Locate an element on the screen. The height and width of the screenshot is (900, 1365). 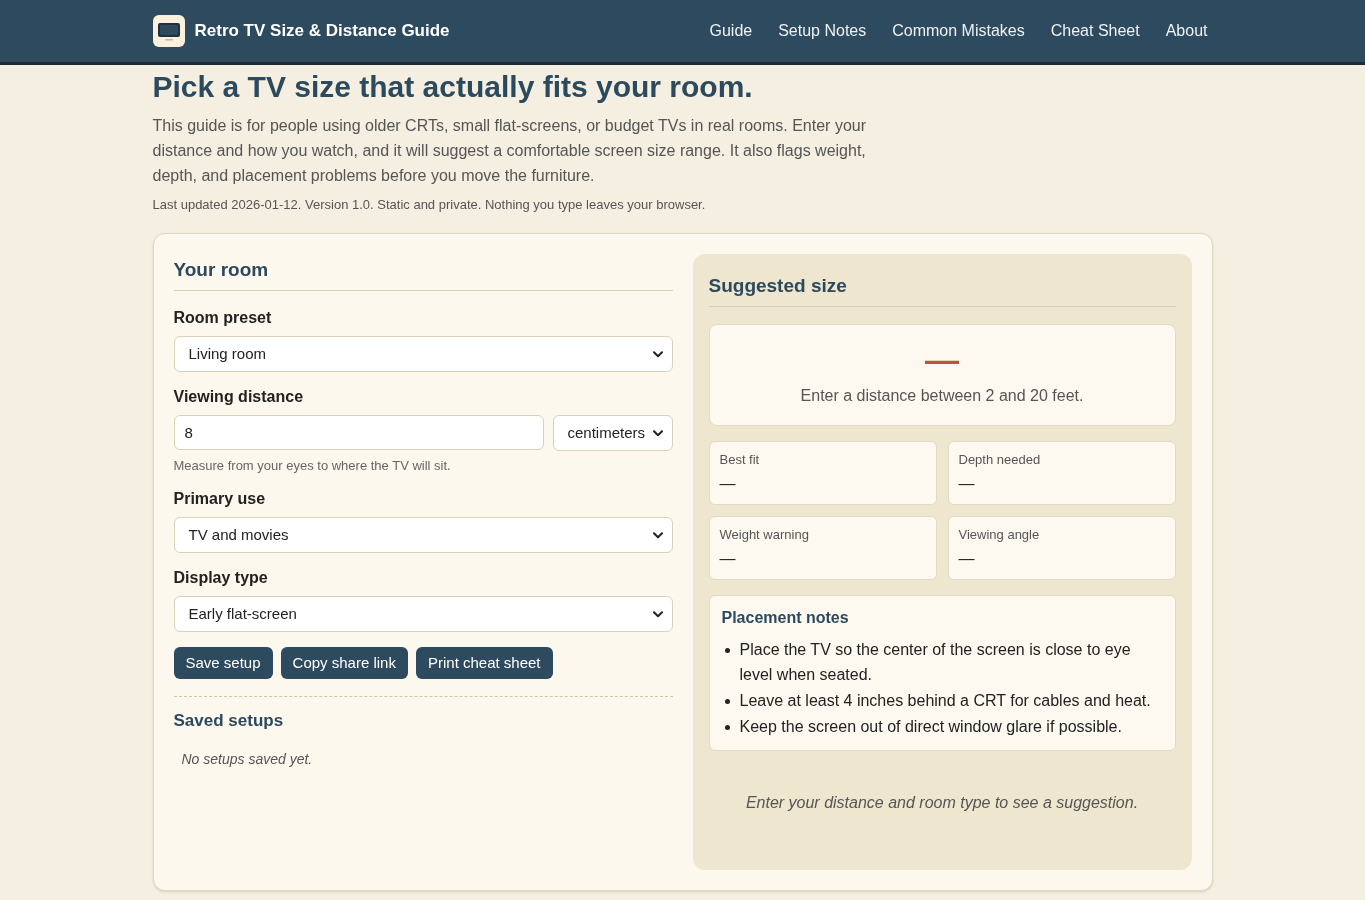
distance-input: 8 is located at coordinates (358, 432).